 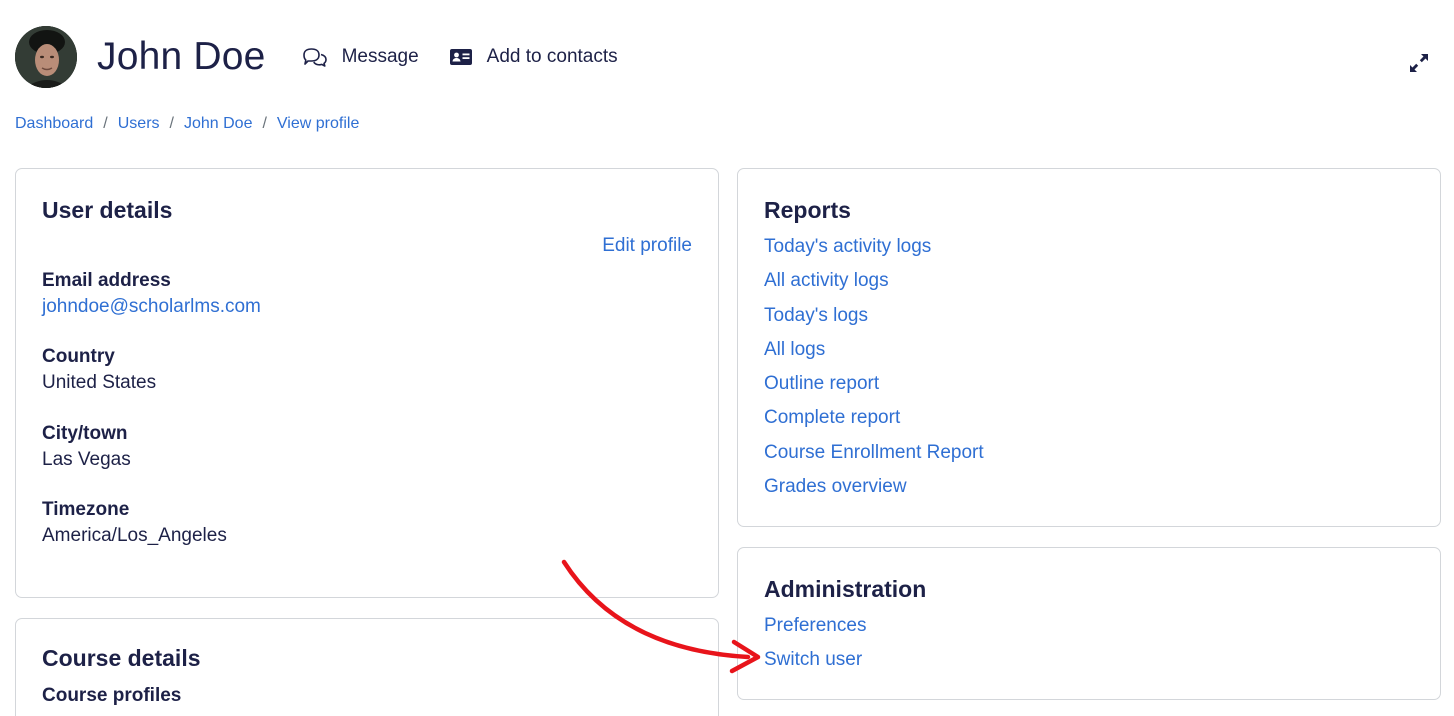 What do you see at coordinates (318, 124) in the screenshot?
I see `breadcrumb-view-profile: View profile` at bounding box center [318, 124].